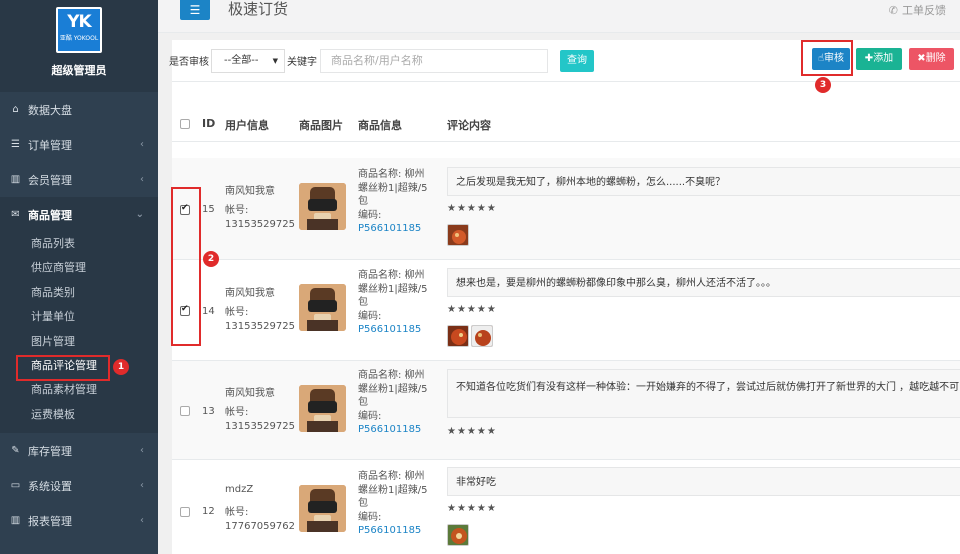 This screenshot has width=960, height=554. Describe the element at coordinates (63, 368) in the screenshot. I see `annotation-box-reviews` at that location.